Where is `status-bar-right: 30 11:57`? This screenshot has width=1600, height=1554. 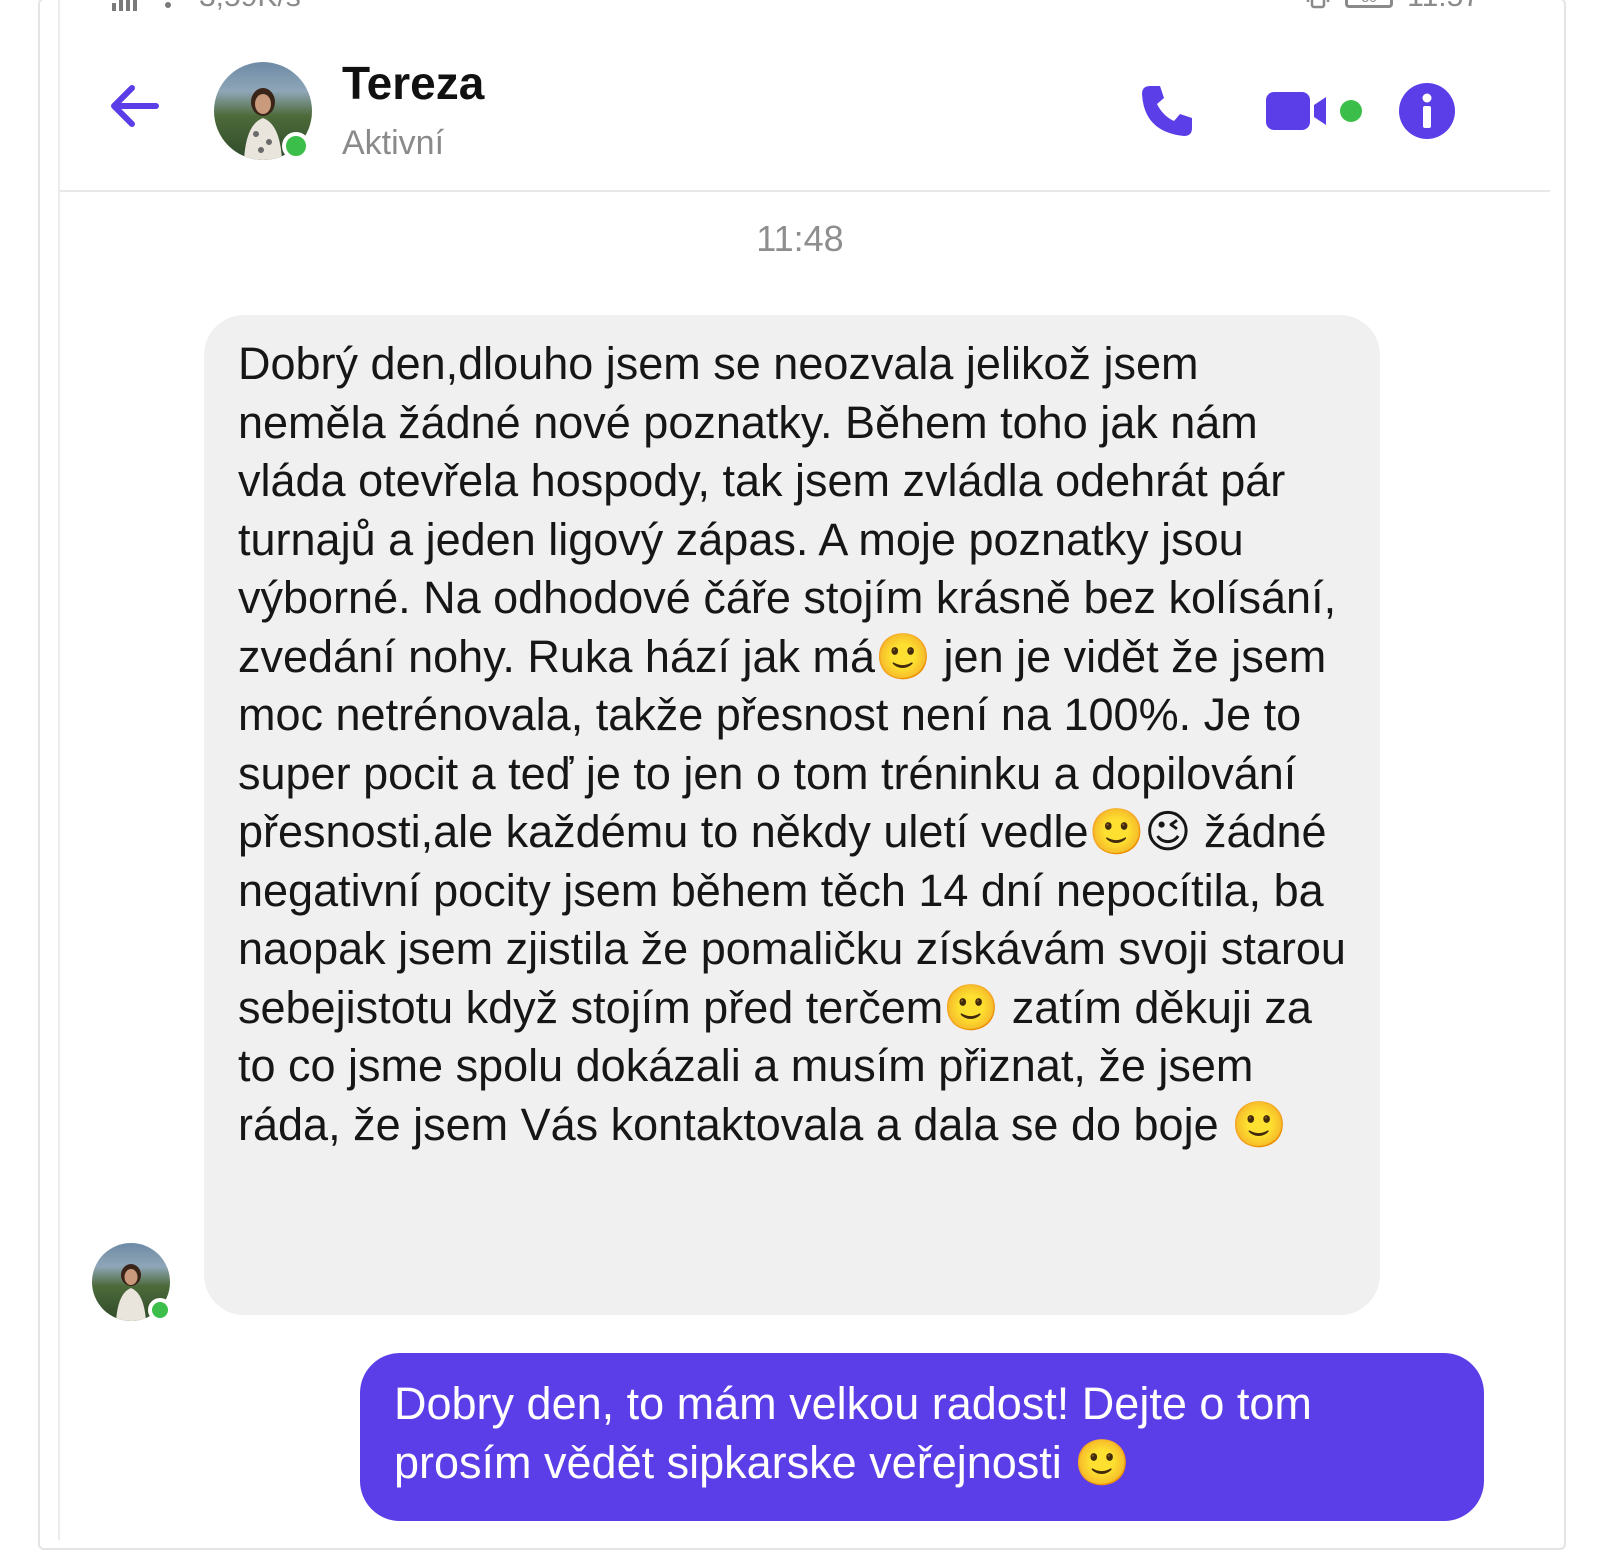
status-bar-right: 30 11:57 is located at coordinates (1392, 7).